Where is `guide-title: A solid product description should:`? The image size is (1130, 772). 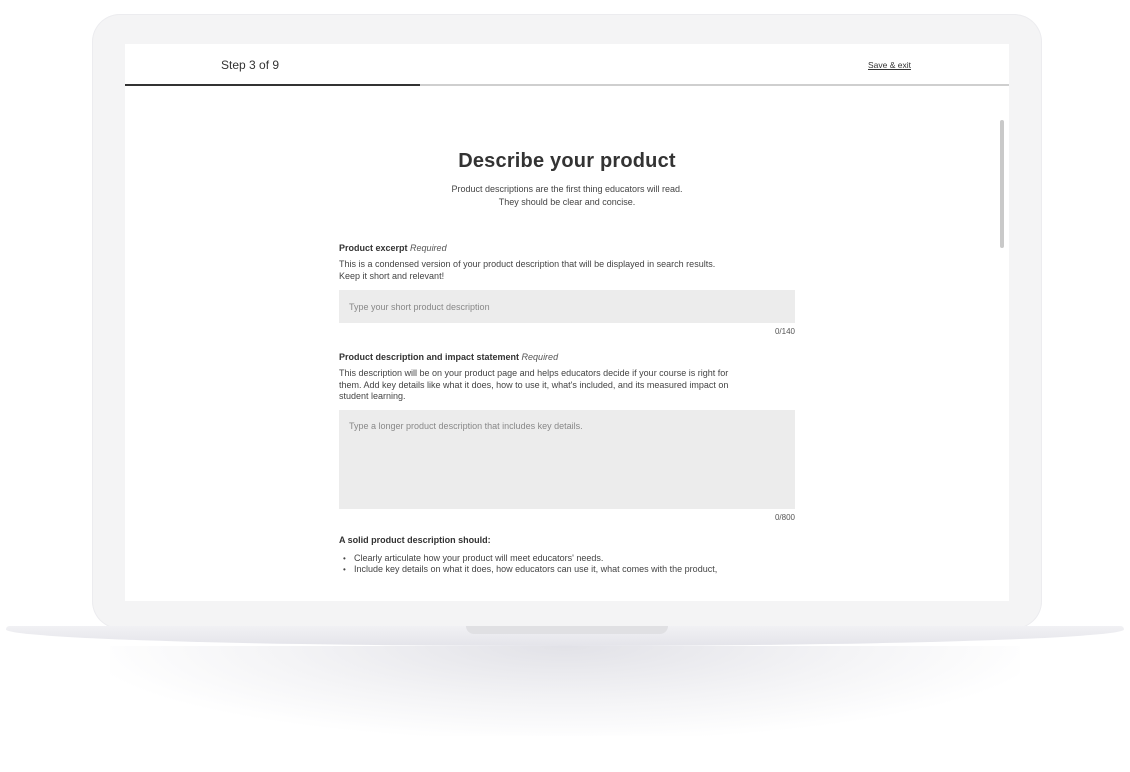 guide-title: A solid product description should: is located at coordinates (415, 539).